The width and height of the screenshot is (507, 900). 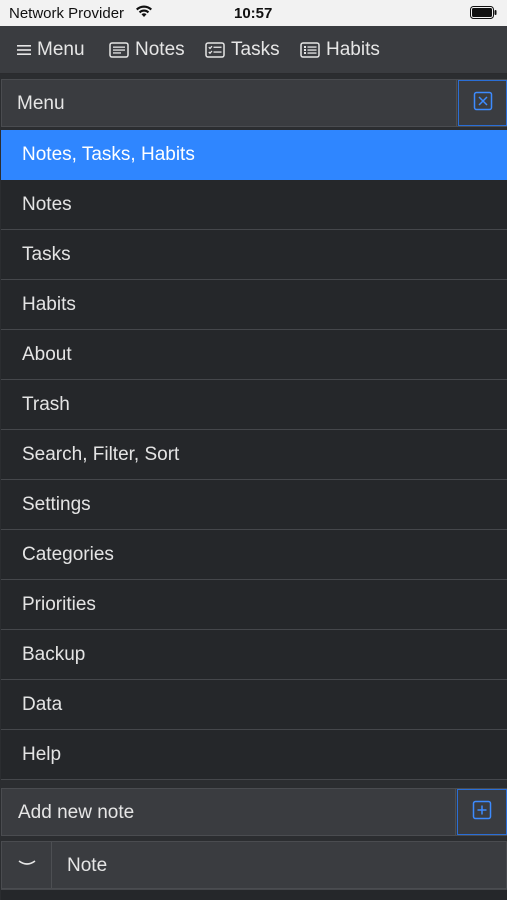 I want to click on menu-item-tasks: Tasks, so click(x=254, y=255).